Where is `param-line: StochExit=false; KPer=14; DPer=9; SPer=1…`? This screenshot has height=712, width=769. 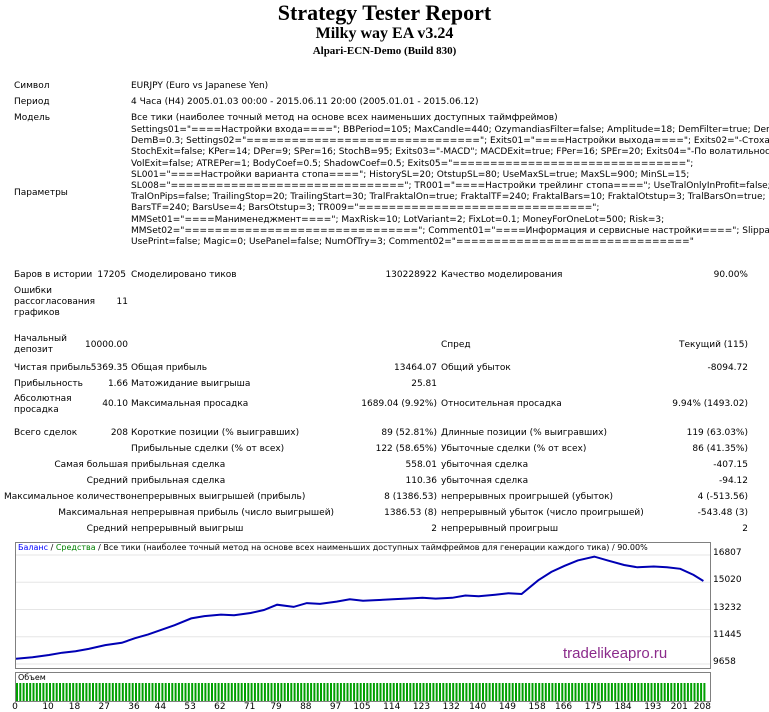
param-line: StochExit=false; KPer=14; DPer=9; SPer=1… is located at coordinates (450, 152).